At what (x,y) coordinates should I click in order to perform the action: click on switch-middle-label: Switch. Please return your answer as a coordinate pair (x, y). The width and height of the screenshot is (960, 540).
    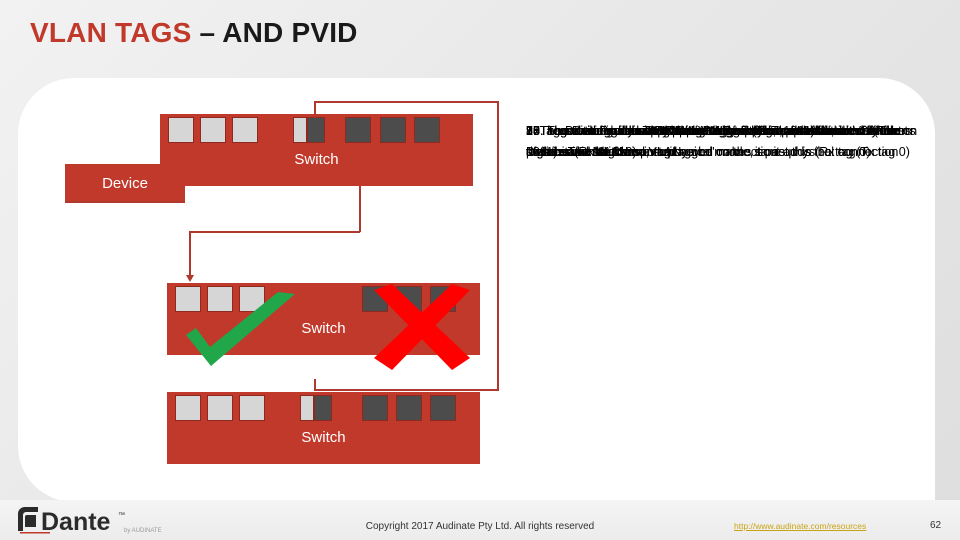
    Looking at the image, I should click on (323, 328).